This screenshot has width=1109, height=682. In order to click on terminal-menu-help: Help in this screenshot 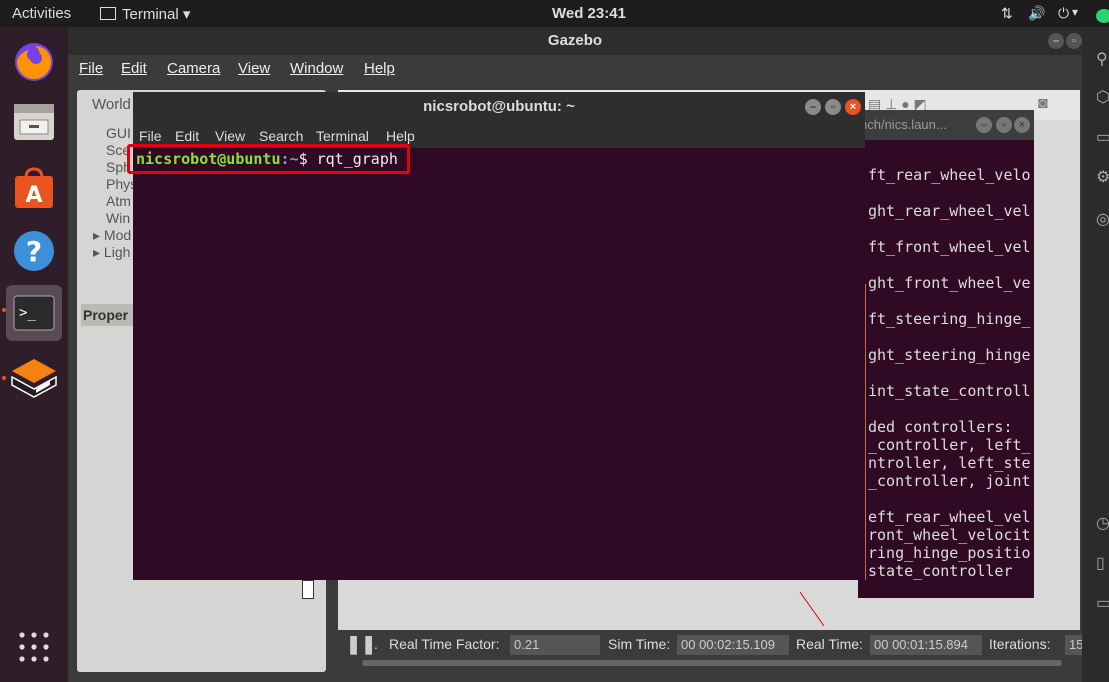, I will do `click(400, 136)`.